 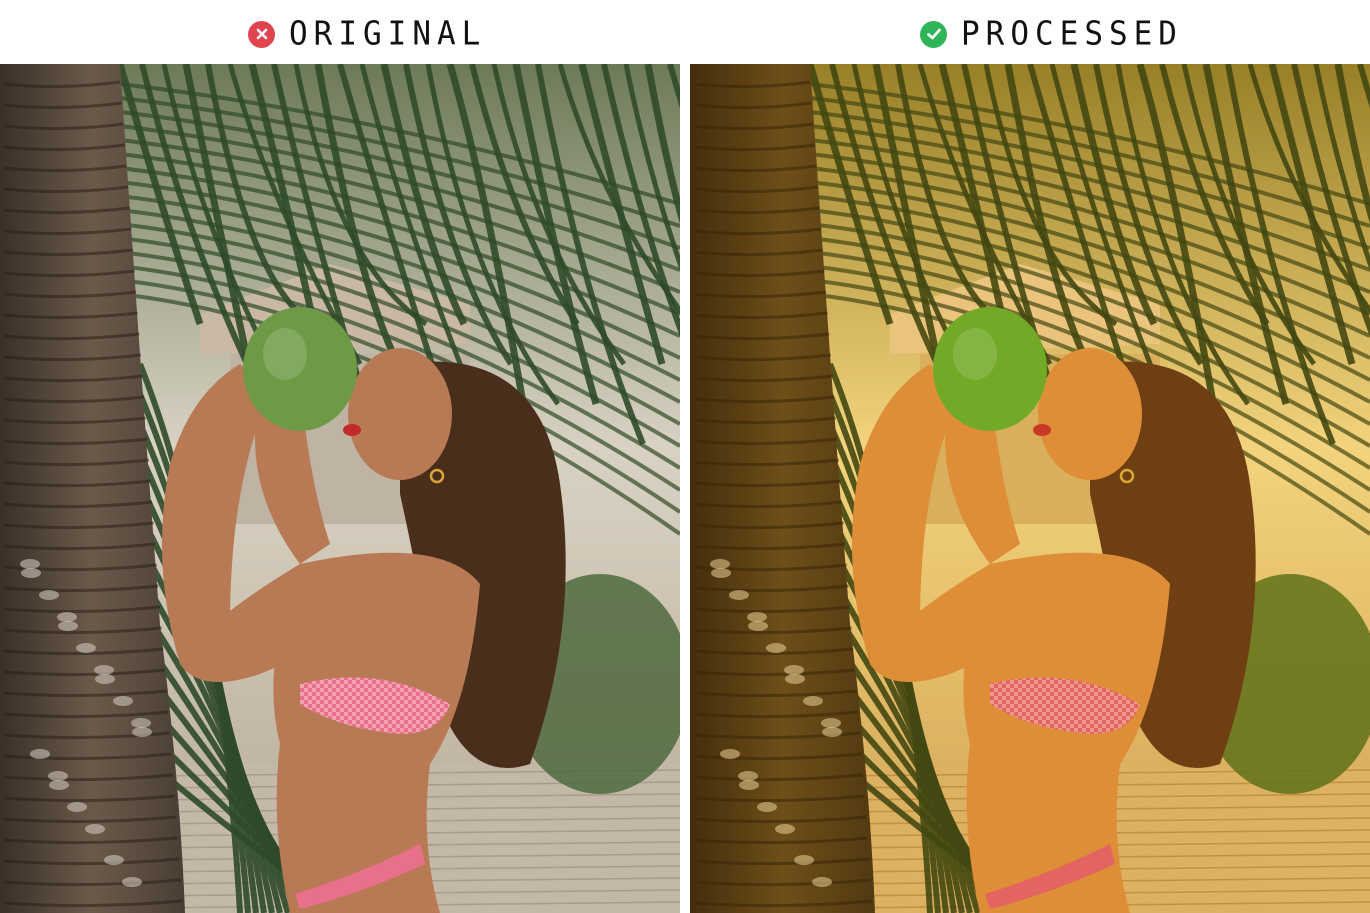 I want to click on check-circle-icon, so click(x=933, y=34).